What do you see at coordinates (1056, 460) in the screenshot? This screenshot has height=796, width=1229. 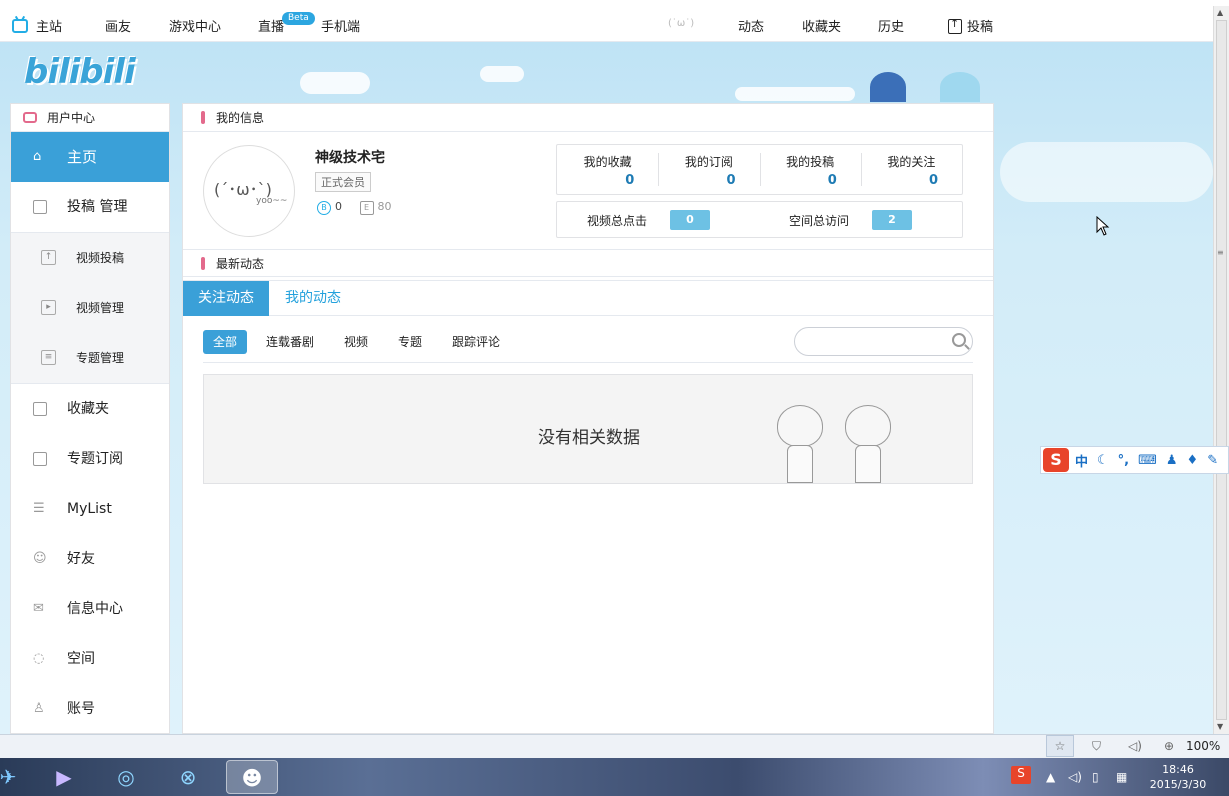 I see `sogou-icon: S` at bounding box center [1056, 460].